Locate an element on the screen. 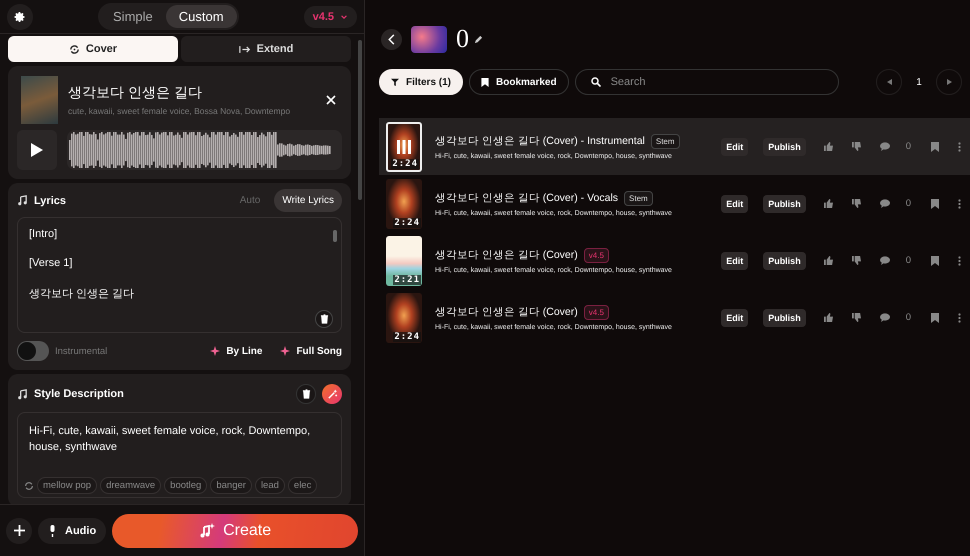 The width and height of the screenshot is (970, 556). play-icon is located at coordinates (37, 150).